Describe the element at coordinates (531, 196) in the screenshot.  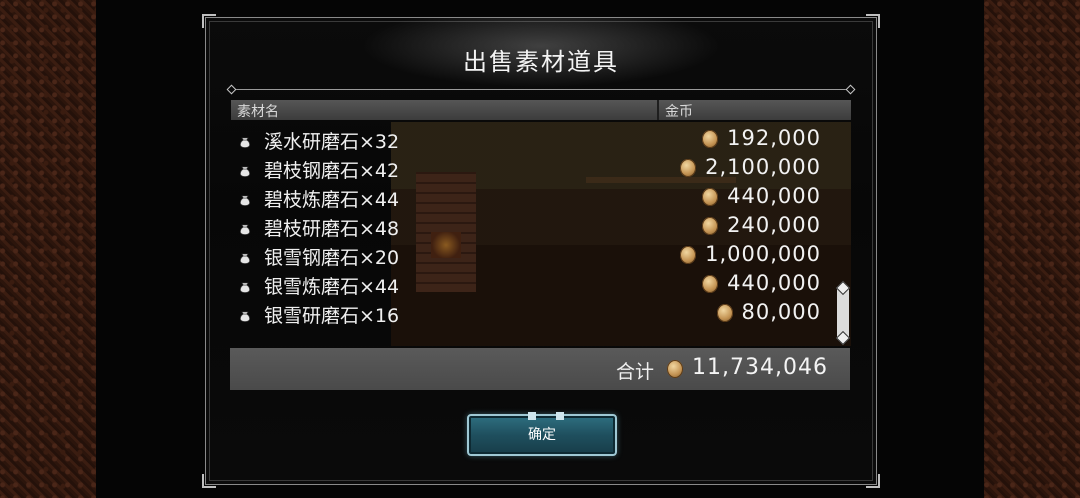
I see `list-item: 碧枝炼磨石×44 440,000` at that location.